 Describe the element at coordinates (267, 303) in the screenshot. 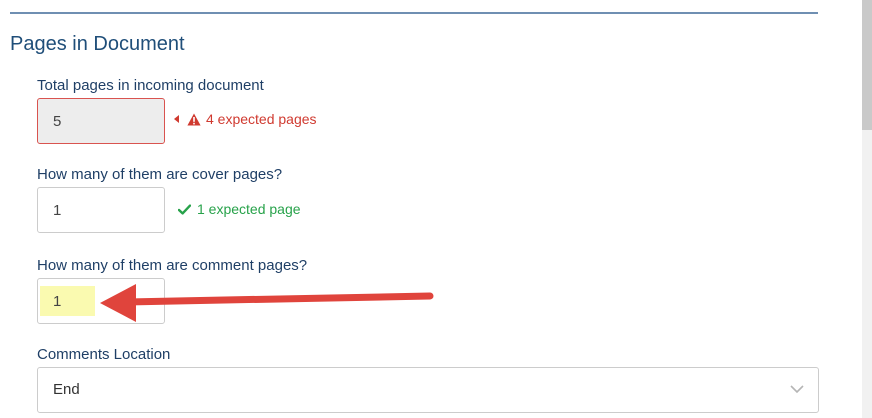

I see `annotation-arrow` at that location.